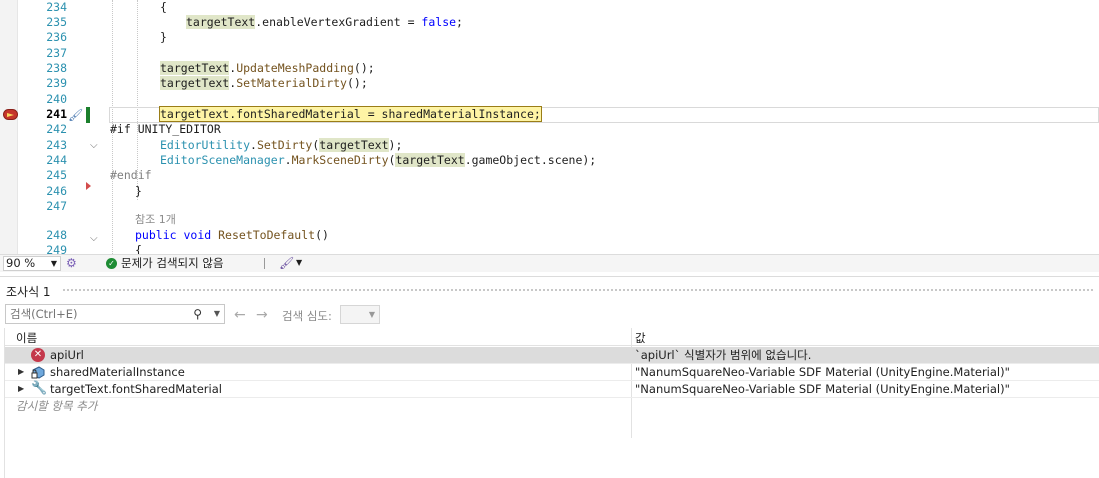 Image resolution: width=1099 pixels, height=478 pixels. What do you see at coordinates (232, 236) in the screenshot?
I see `code-text: public void ResetToDefault()` at bounding box center [232, 236].